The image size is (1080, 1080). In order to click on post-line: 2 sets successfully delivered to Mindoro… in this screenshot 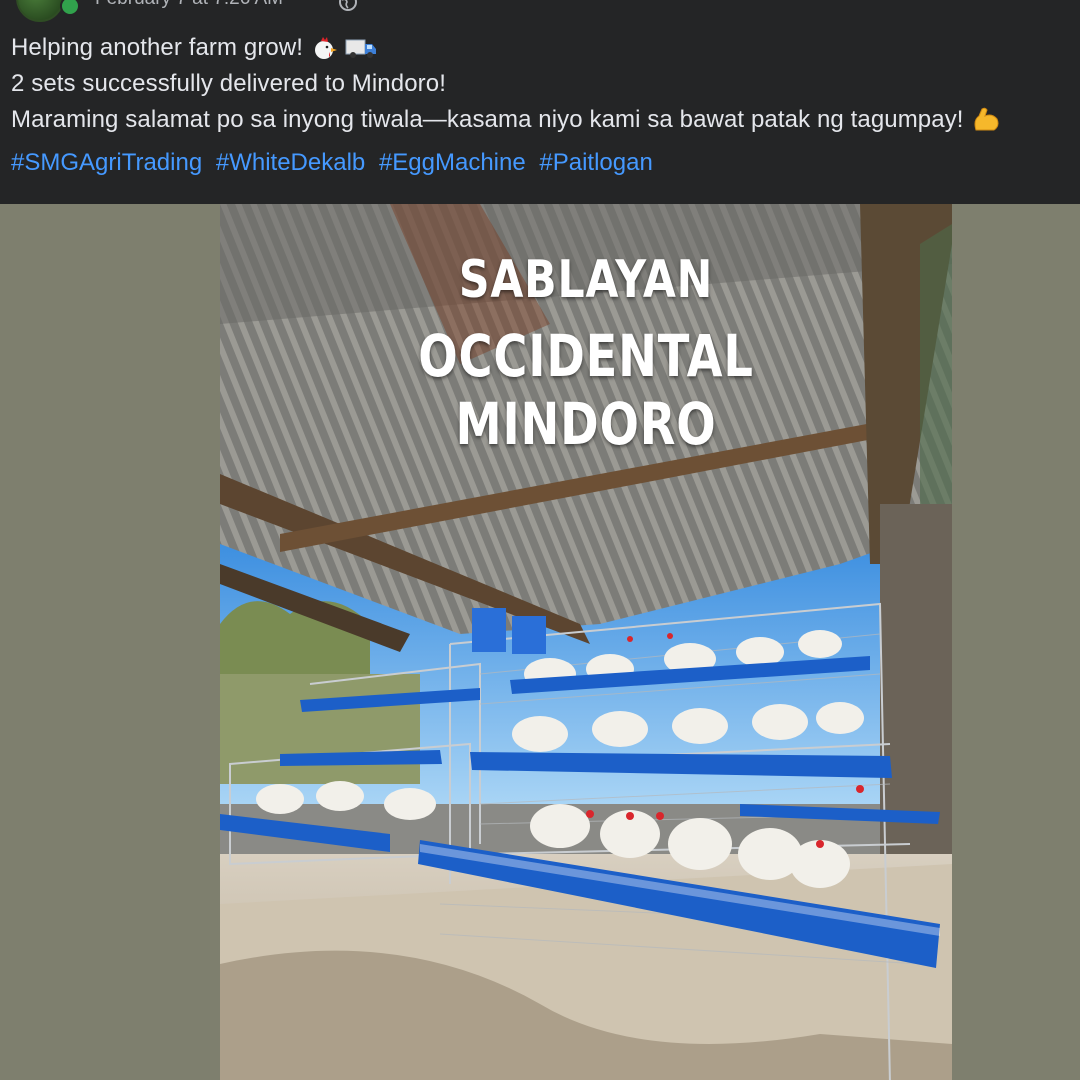, I will do `click(228, 83)`.